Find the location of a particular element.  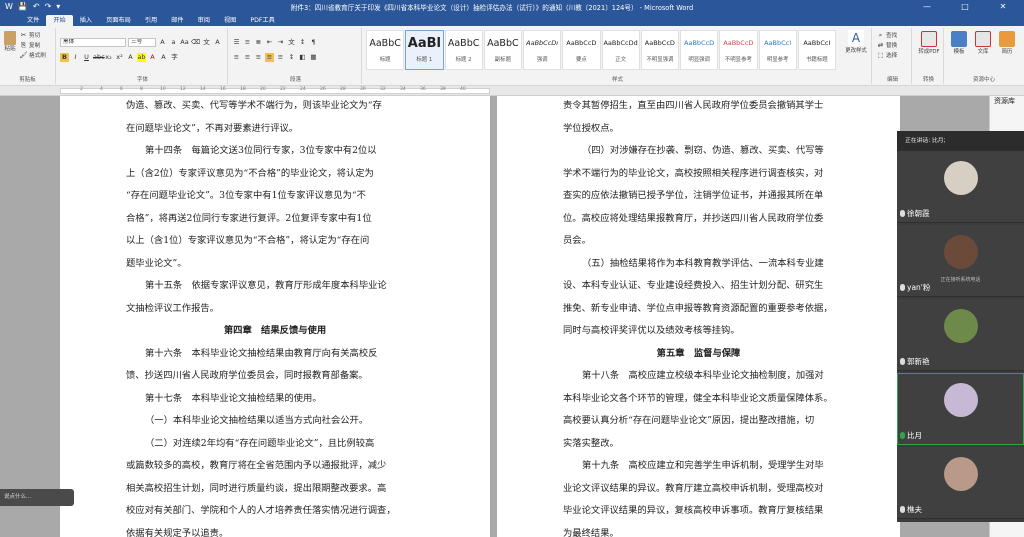

tab-file: 文件 is located at coordinates (33, 20).